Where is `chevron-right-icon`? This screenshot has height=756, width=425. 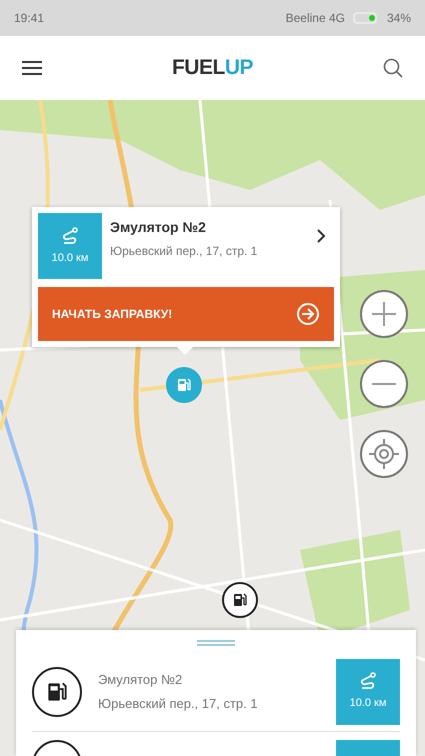
chevron-right-icon is located at coordinates (321, 236).